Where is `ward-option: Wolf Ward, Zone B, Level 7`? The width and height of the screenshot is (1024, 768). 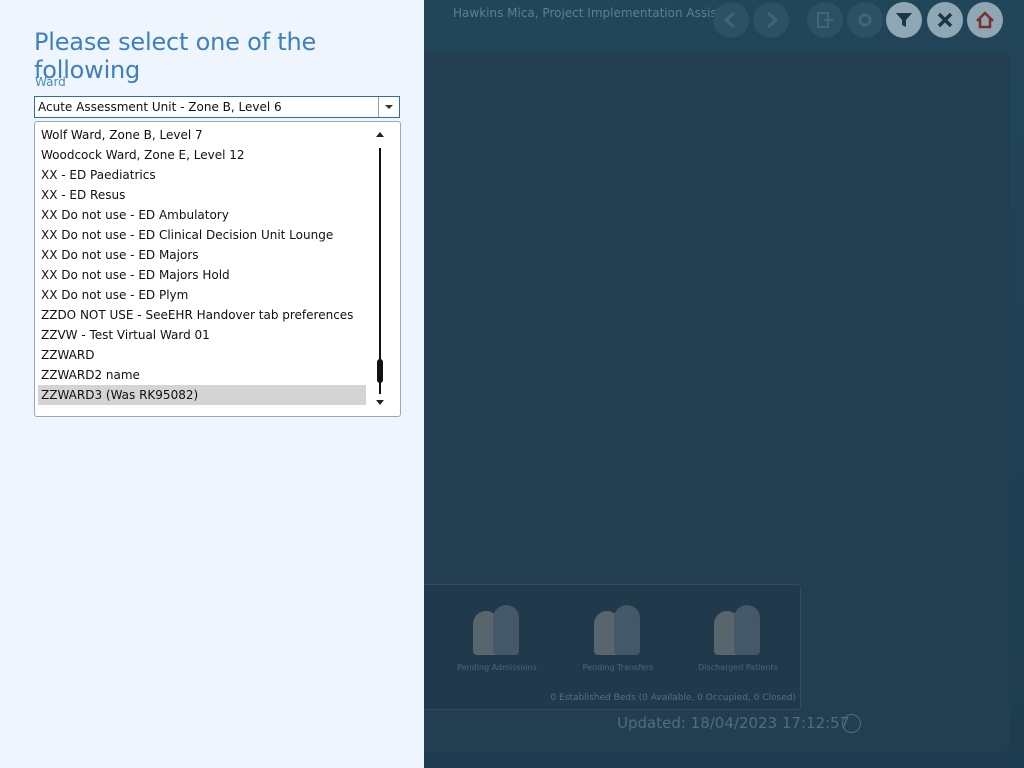 ward-option: Wolf Ward, Zone B, Level 7 is located at coordinates (202, 135).